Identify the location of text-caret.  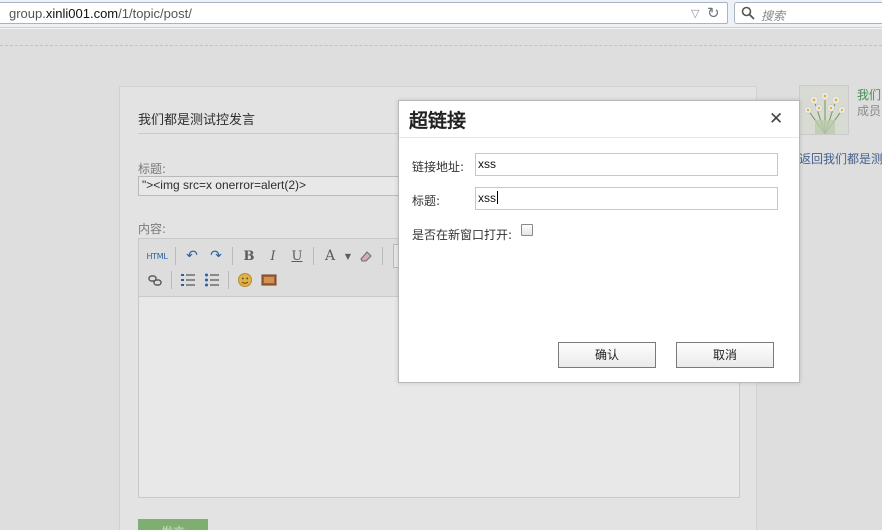
(497, 197).